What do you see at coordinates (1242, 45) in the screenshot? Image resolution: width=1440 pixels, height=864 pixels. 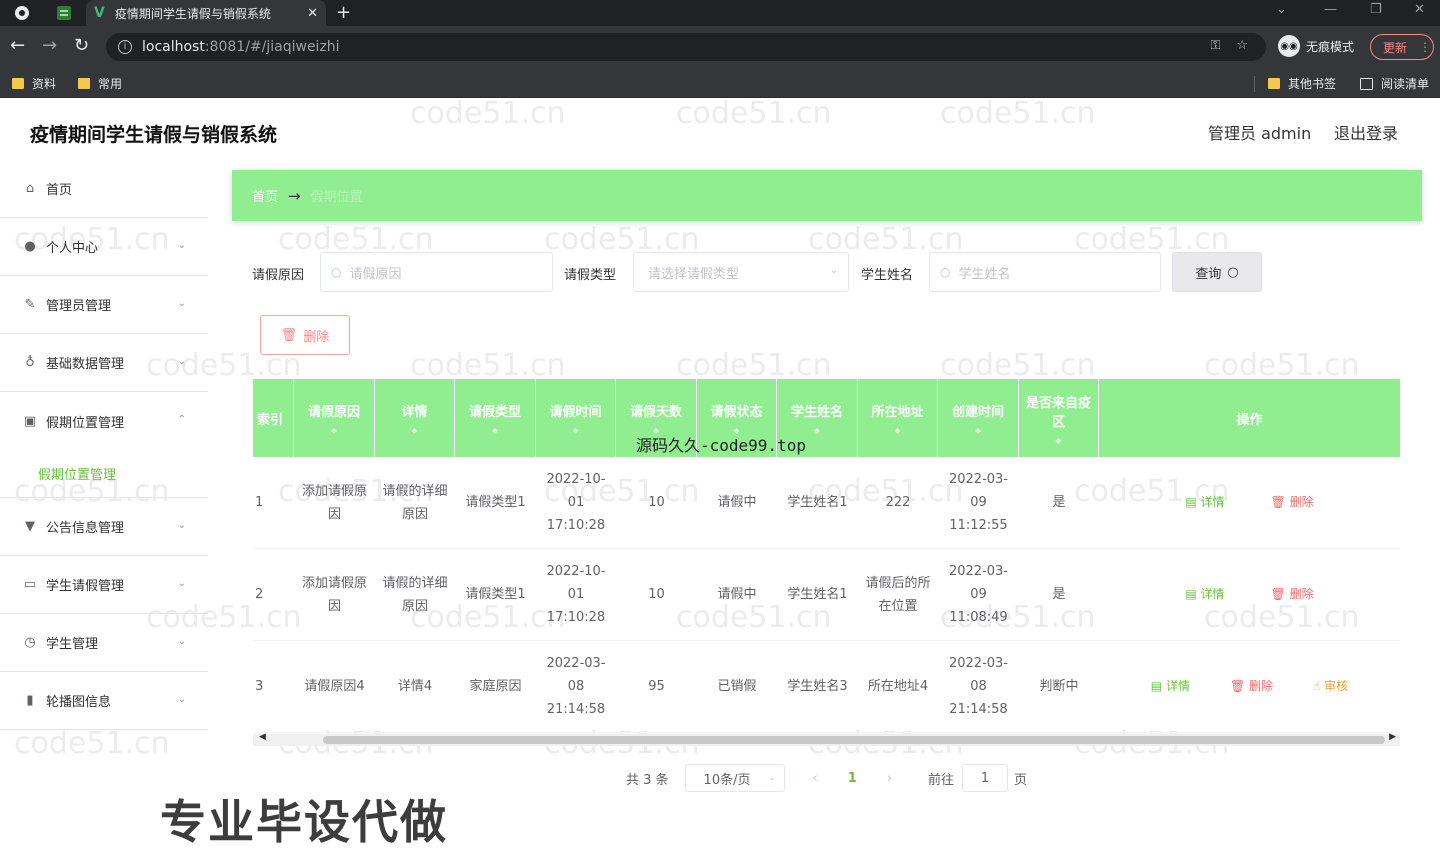 I see `star-icon: ☆` at bounding box center [1242, 45].